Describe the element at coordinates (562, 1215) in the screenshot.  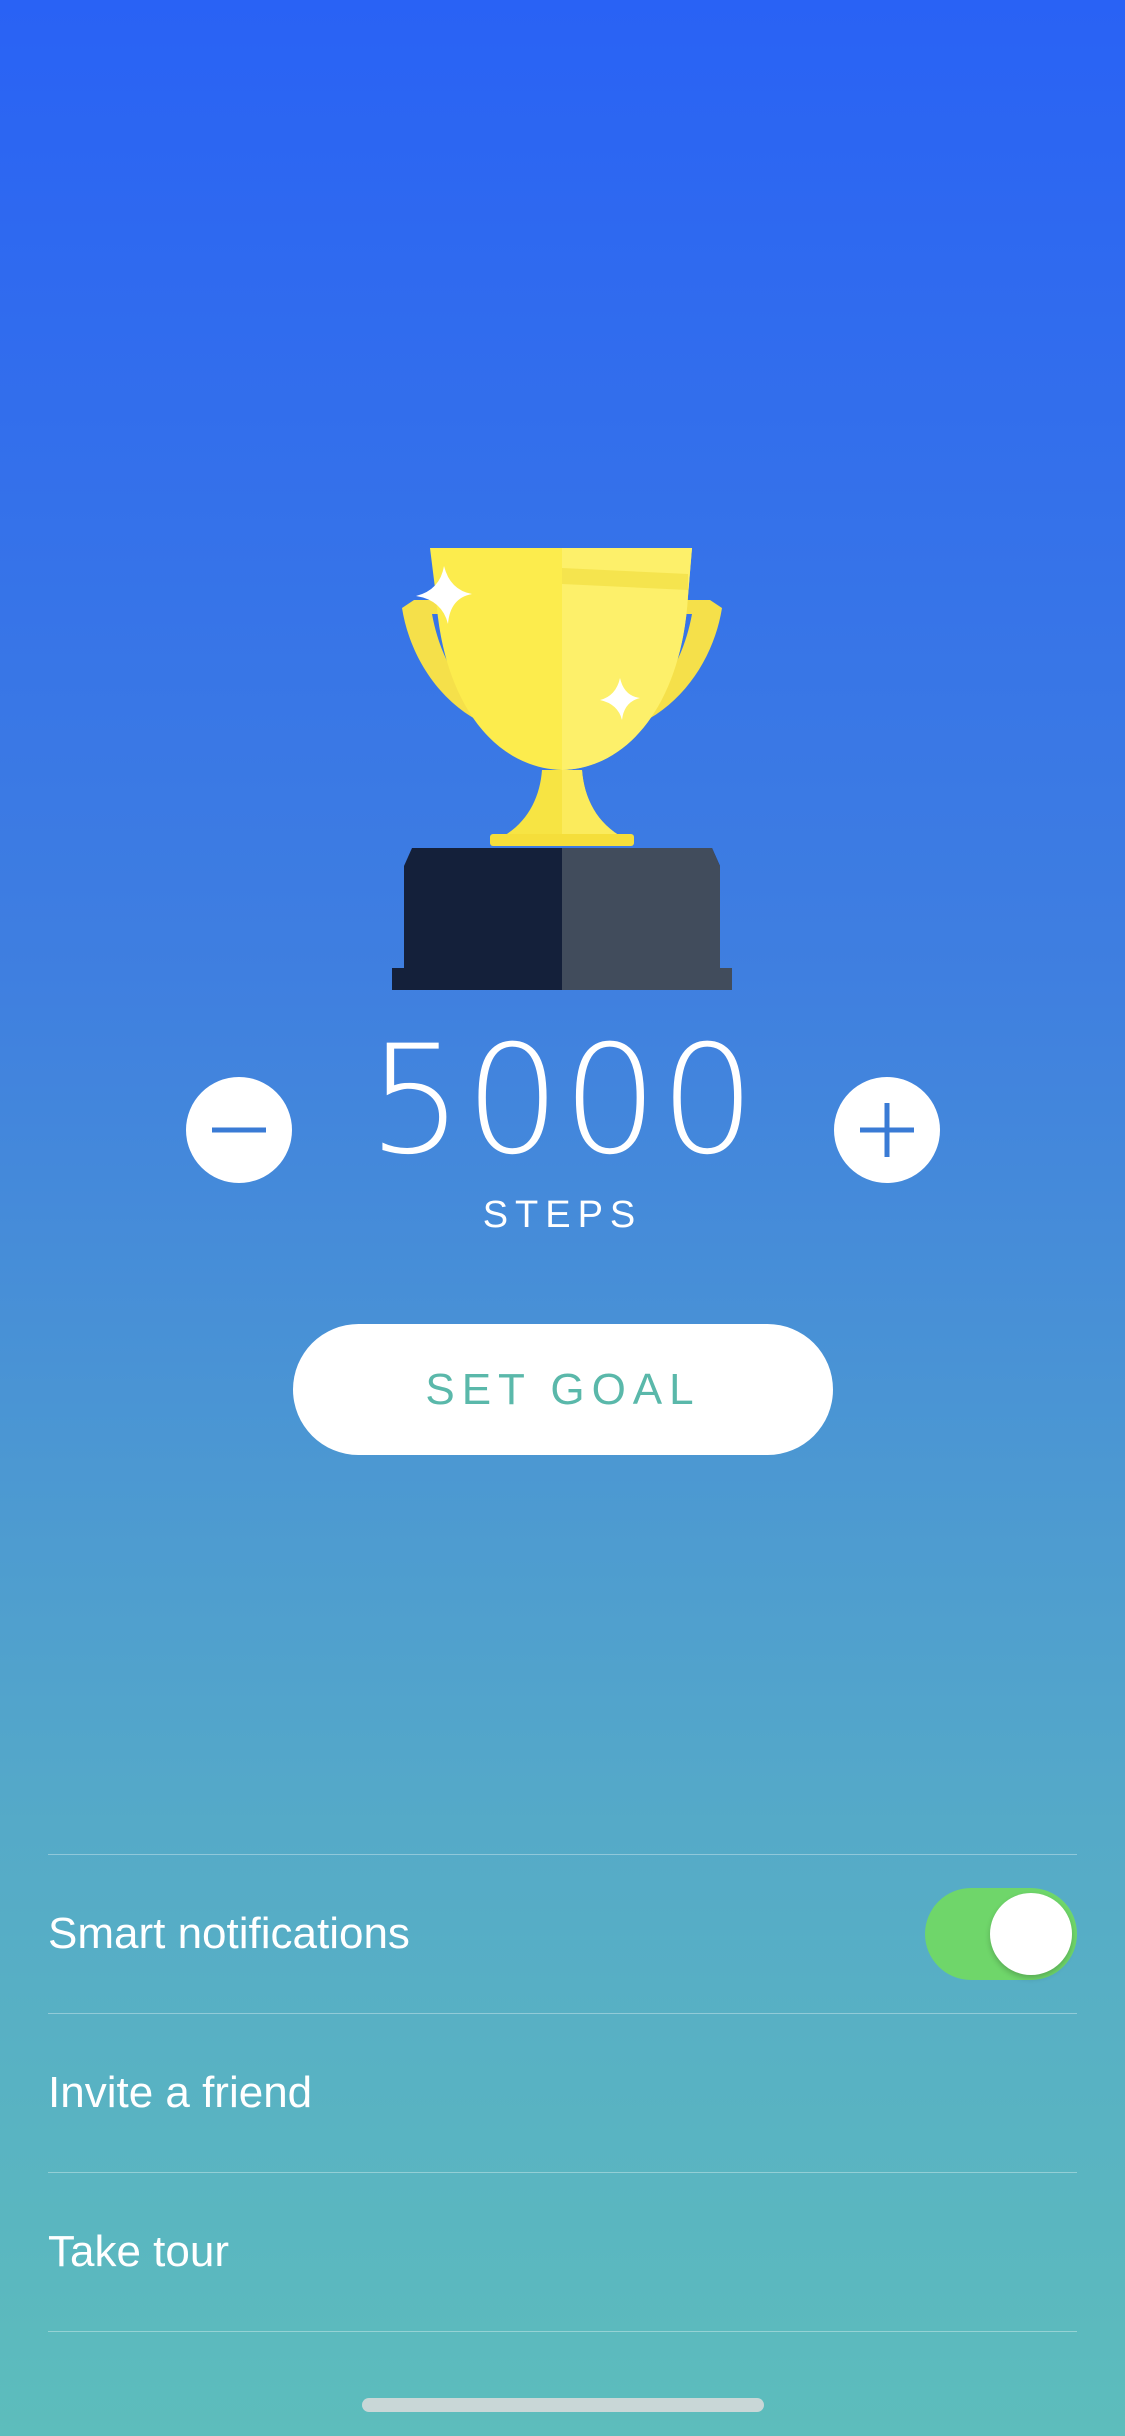
I see `goal-unit-label: STEPS` at that location.